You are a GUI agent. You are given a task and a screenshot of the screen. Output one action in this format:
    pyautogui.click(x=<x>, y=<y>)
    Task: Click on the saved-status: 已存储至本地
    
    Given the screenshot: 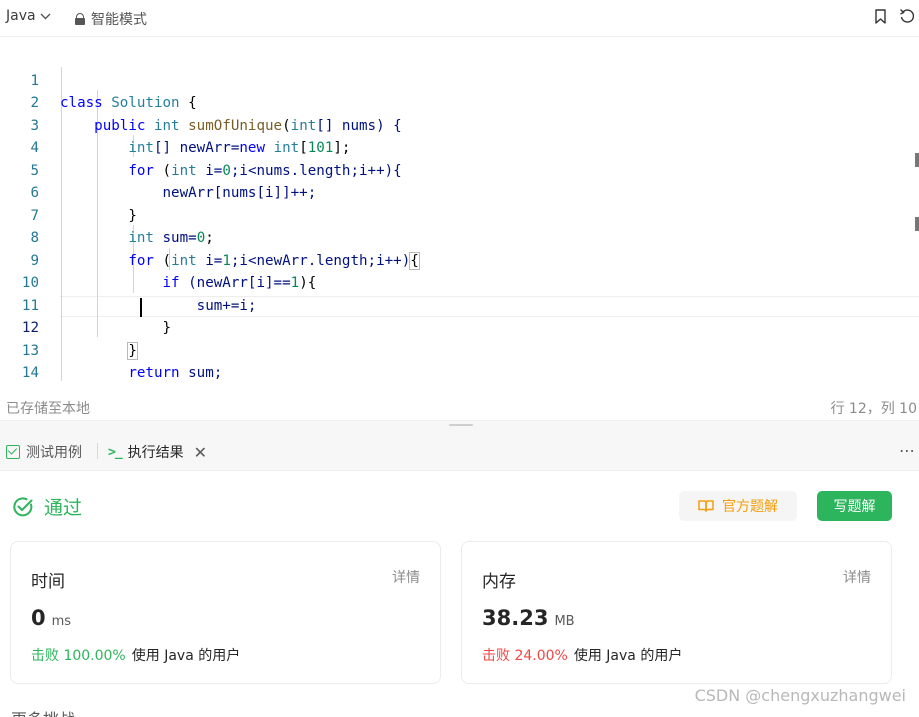 What is the action you would take?
    pyautogui.click(x=48, y=409)
    